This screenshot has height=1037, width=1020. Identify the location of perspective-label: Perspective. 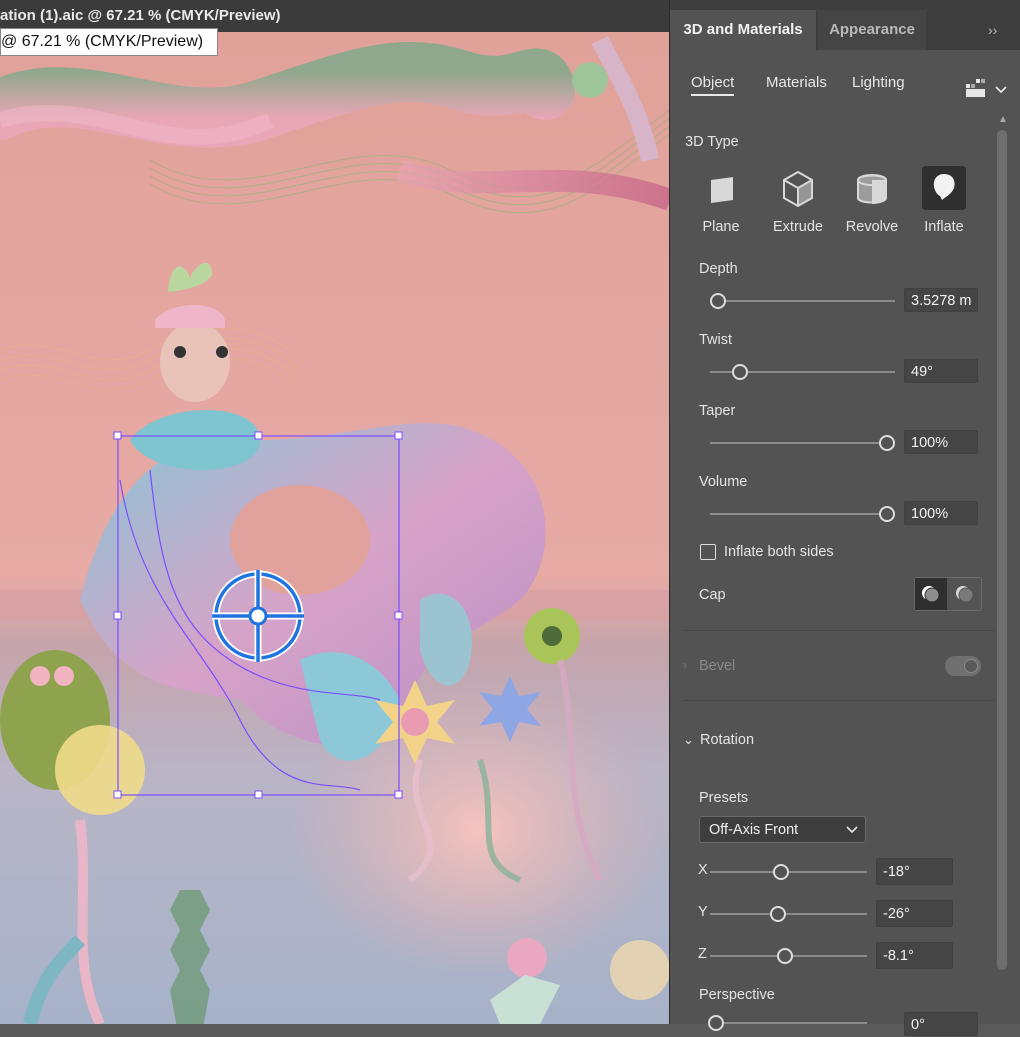
(737, 995).